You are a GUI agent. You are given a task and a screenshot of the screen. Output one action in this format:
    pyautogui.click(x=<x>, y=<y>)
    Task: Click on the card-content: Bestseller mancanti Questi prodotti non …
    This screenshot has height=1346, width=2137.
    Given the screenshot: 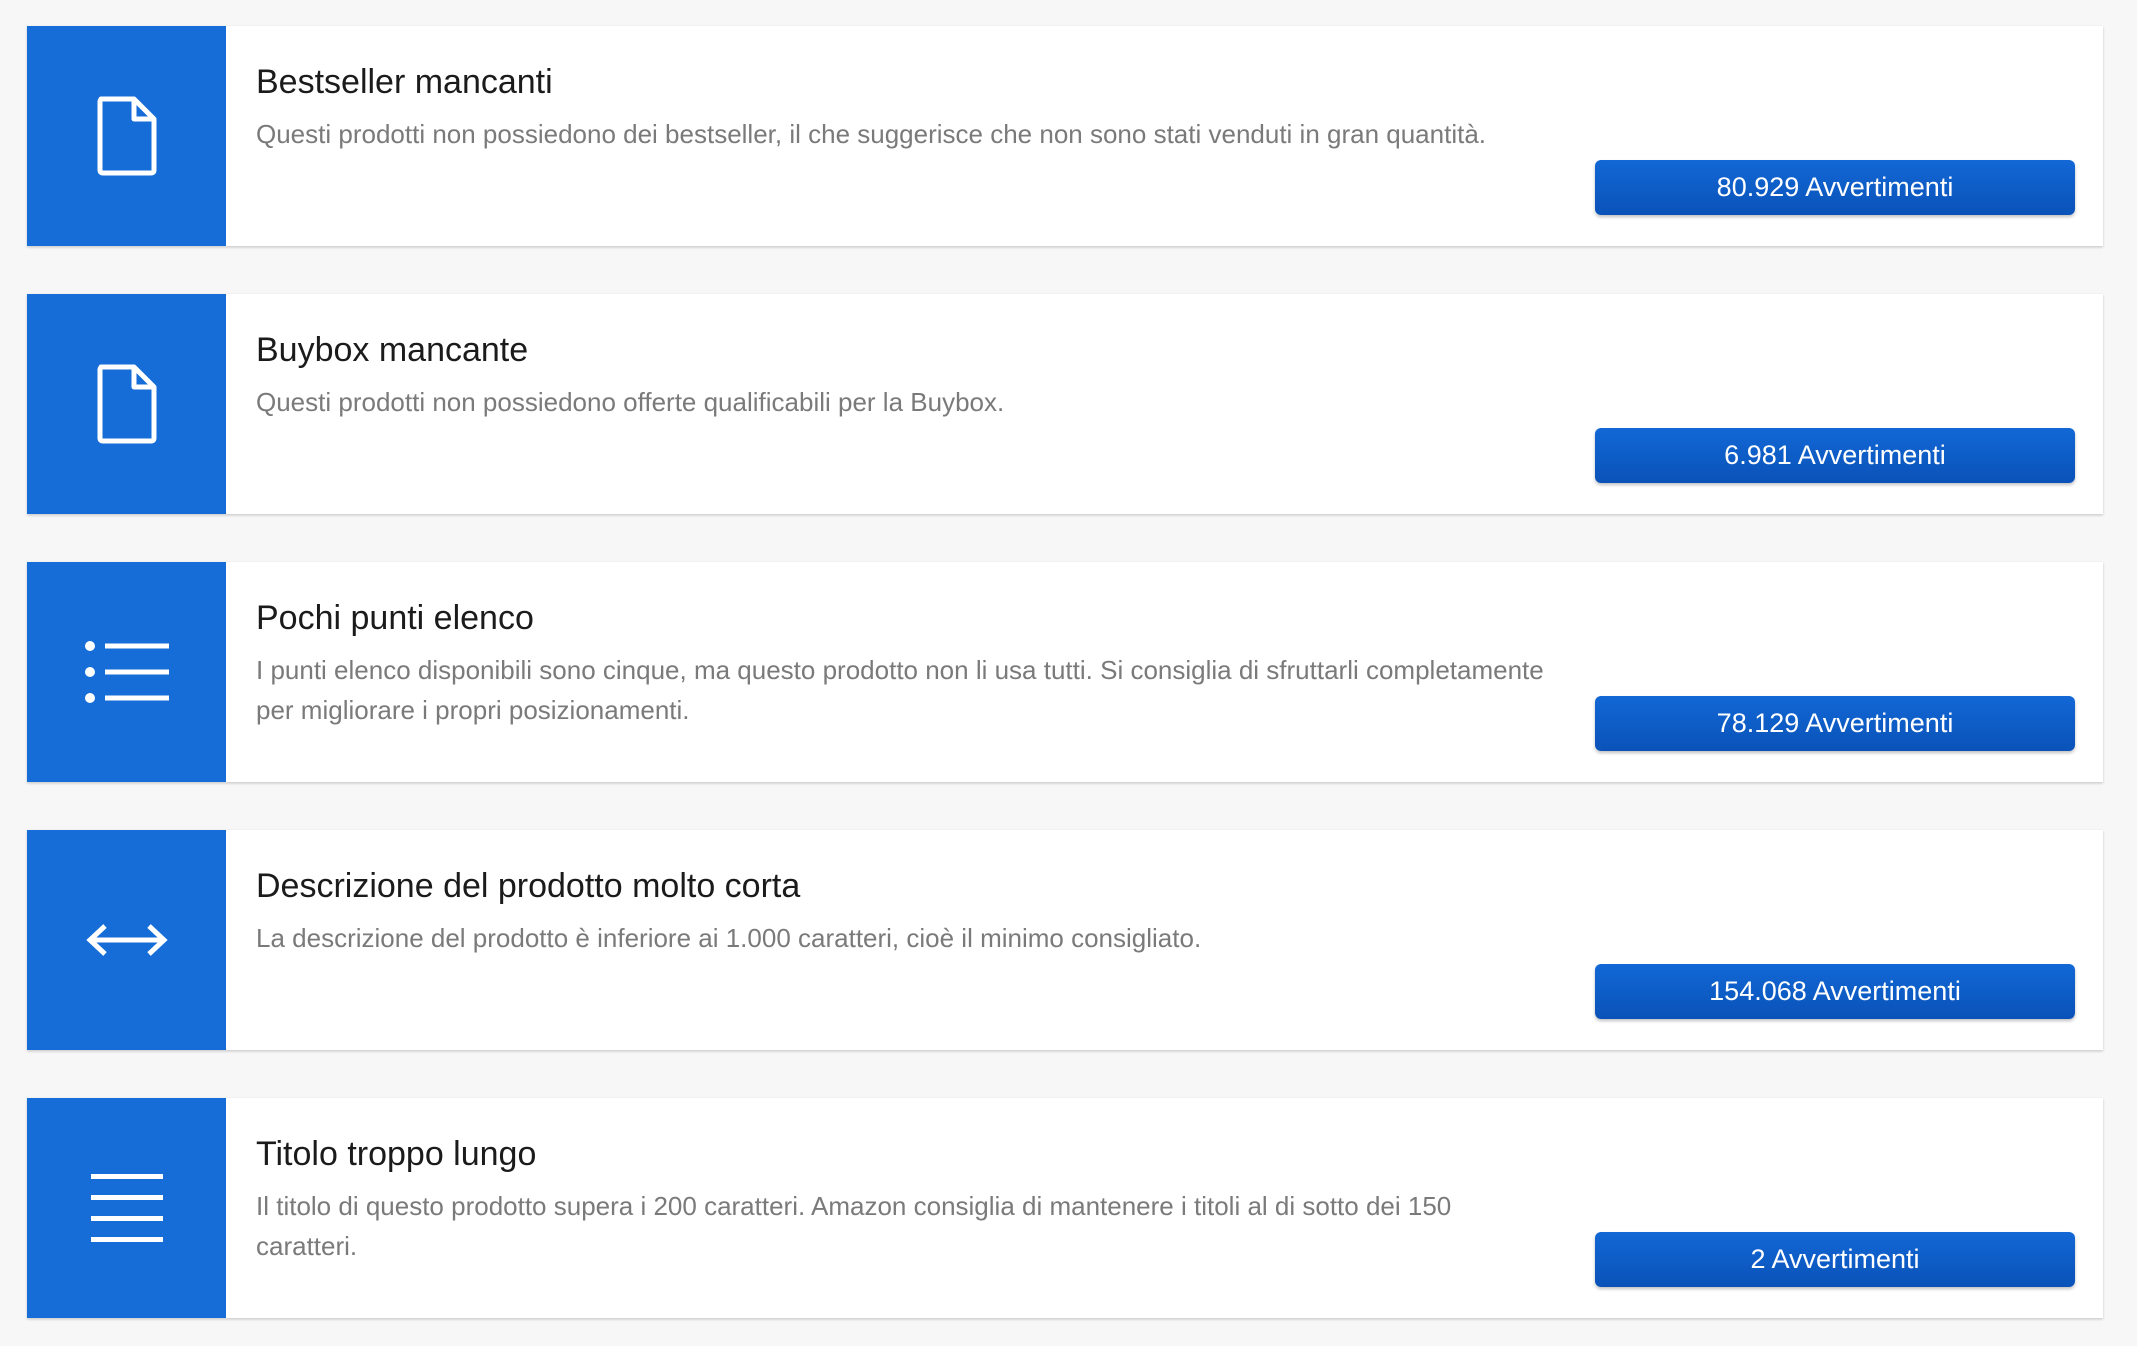 What is the action you would take?
    pyautogui.click(x=906, y=107)
    